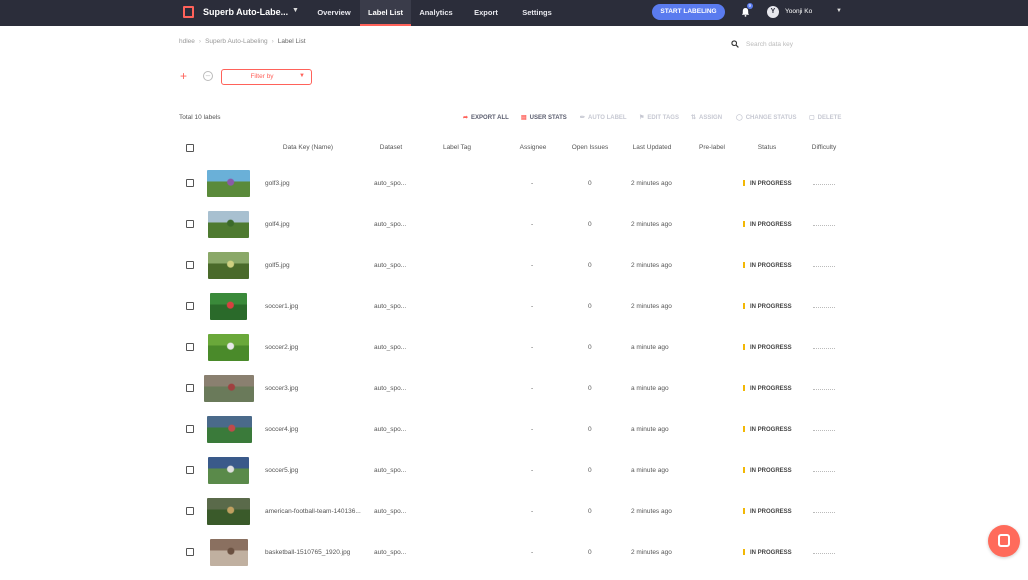 This screenshot has height=580, width=1028. Describe the element at coordinates (281, 306) in the screenshot. I see `data-key-cell: soccer1.jpg` at that location.